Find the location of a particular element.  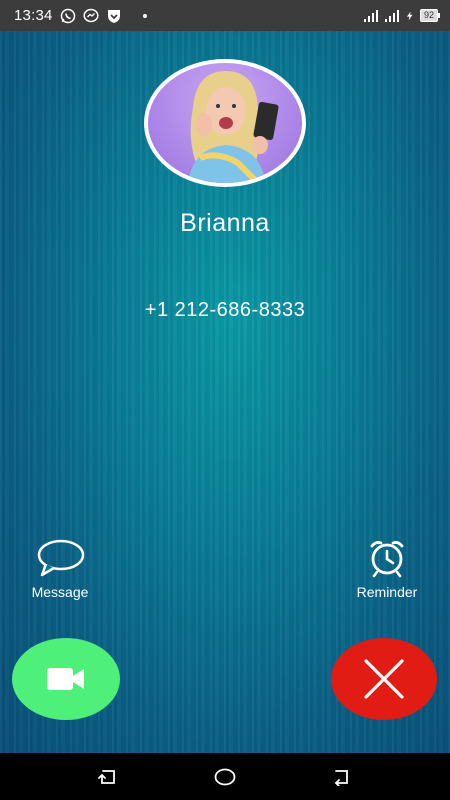

video-camera-icon is located at coordinates (65, 679).